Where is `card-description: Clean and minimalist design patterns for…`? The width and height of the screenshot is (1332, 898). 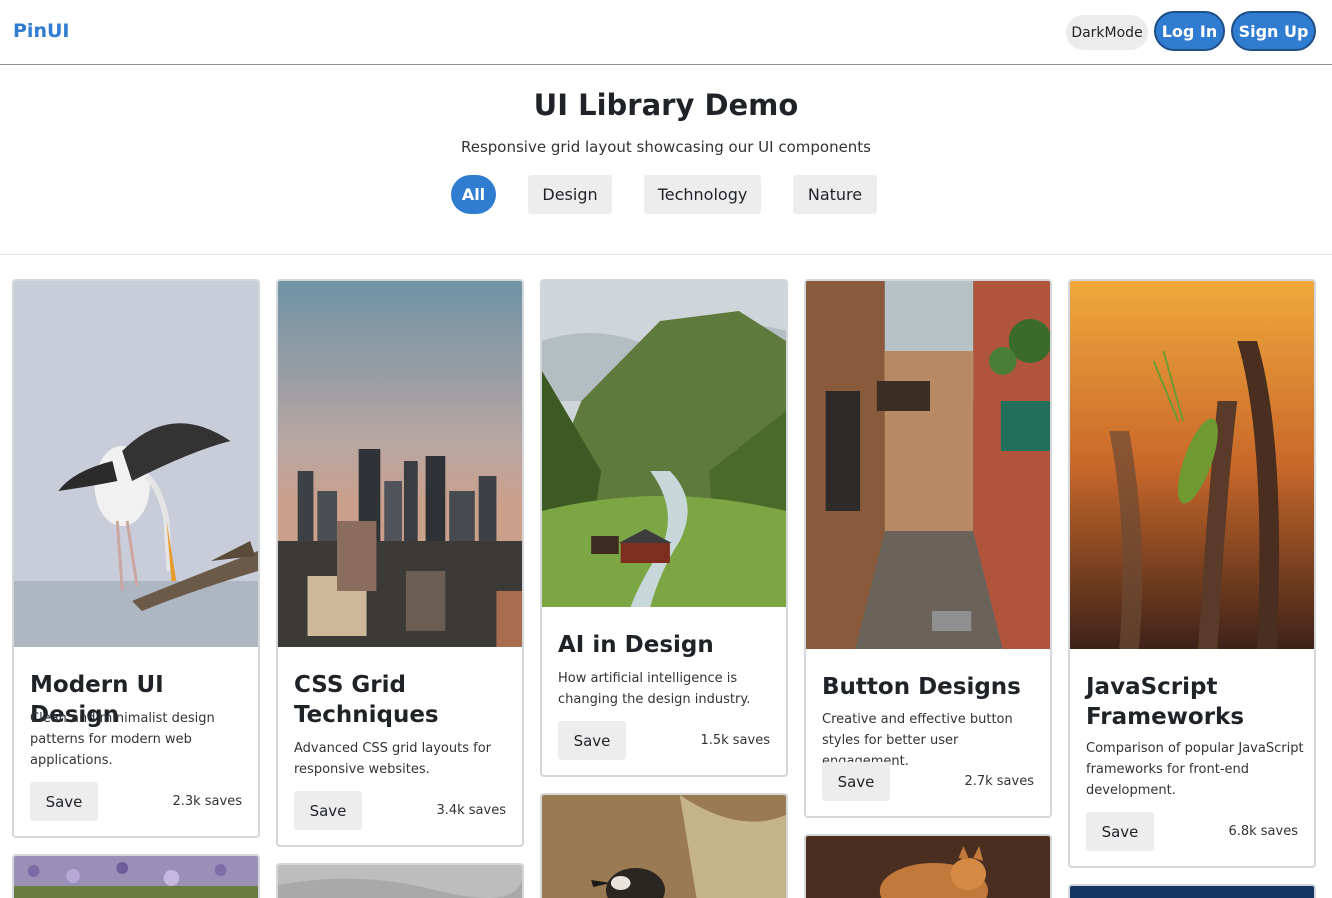
card-description: Clean and minimalist design patterns for… is located at coordinates (122, 739).